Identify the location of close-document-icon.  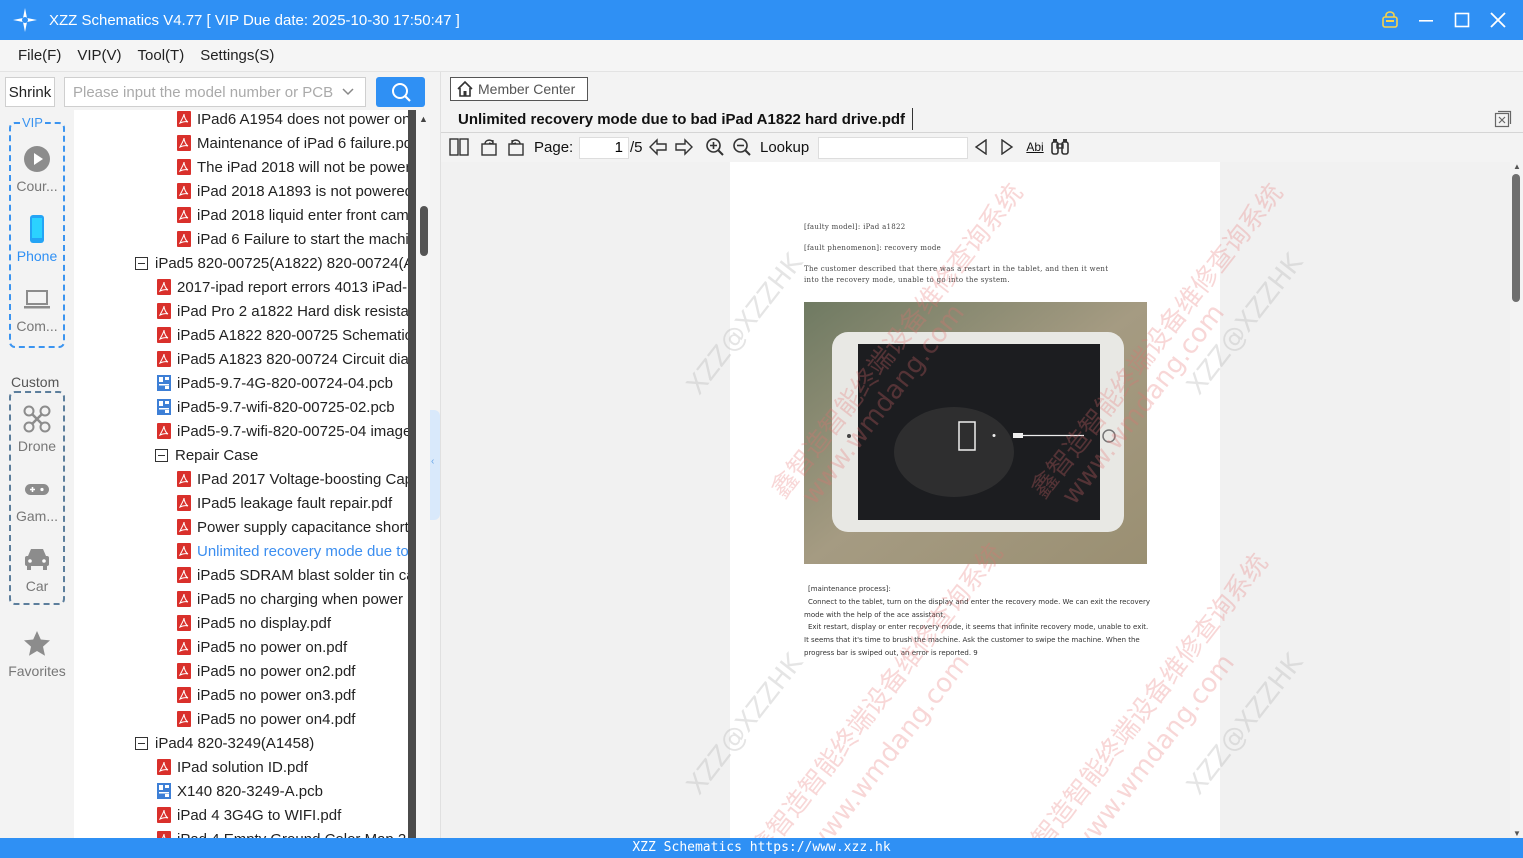
(1503, 119).